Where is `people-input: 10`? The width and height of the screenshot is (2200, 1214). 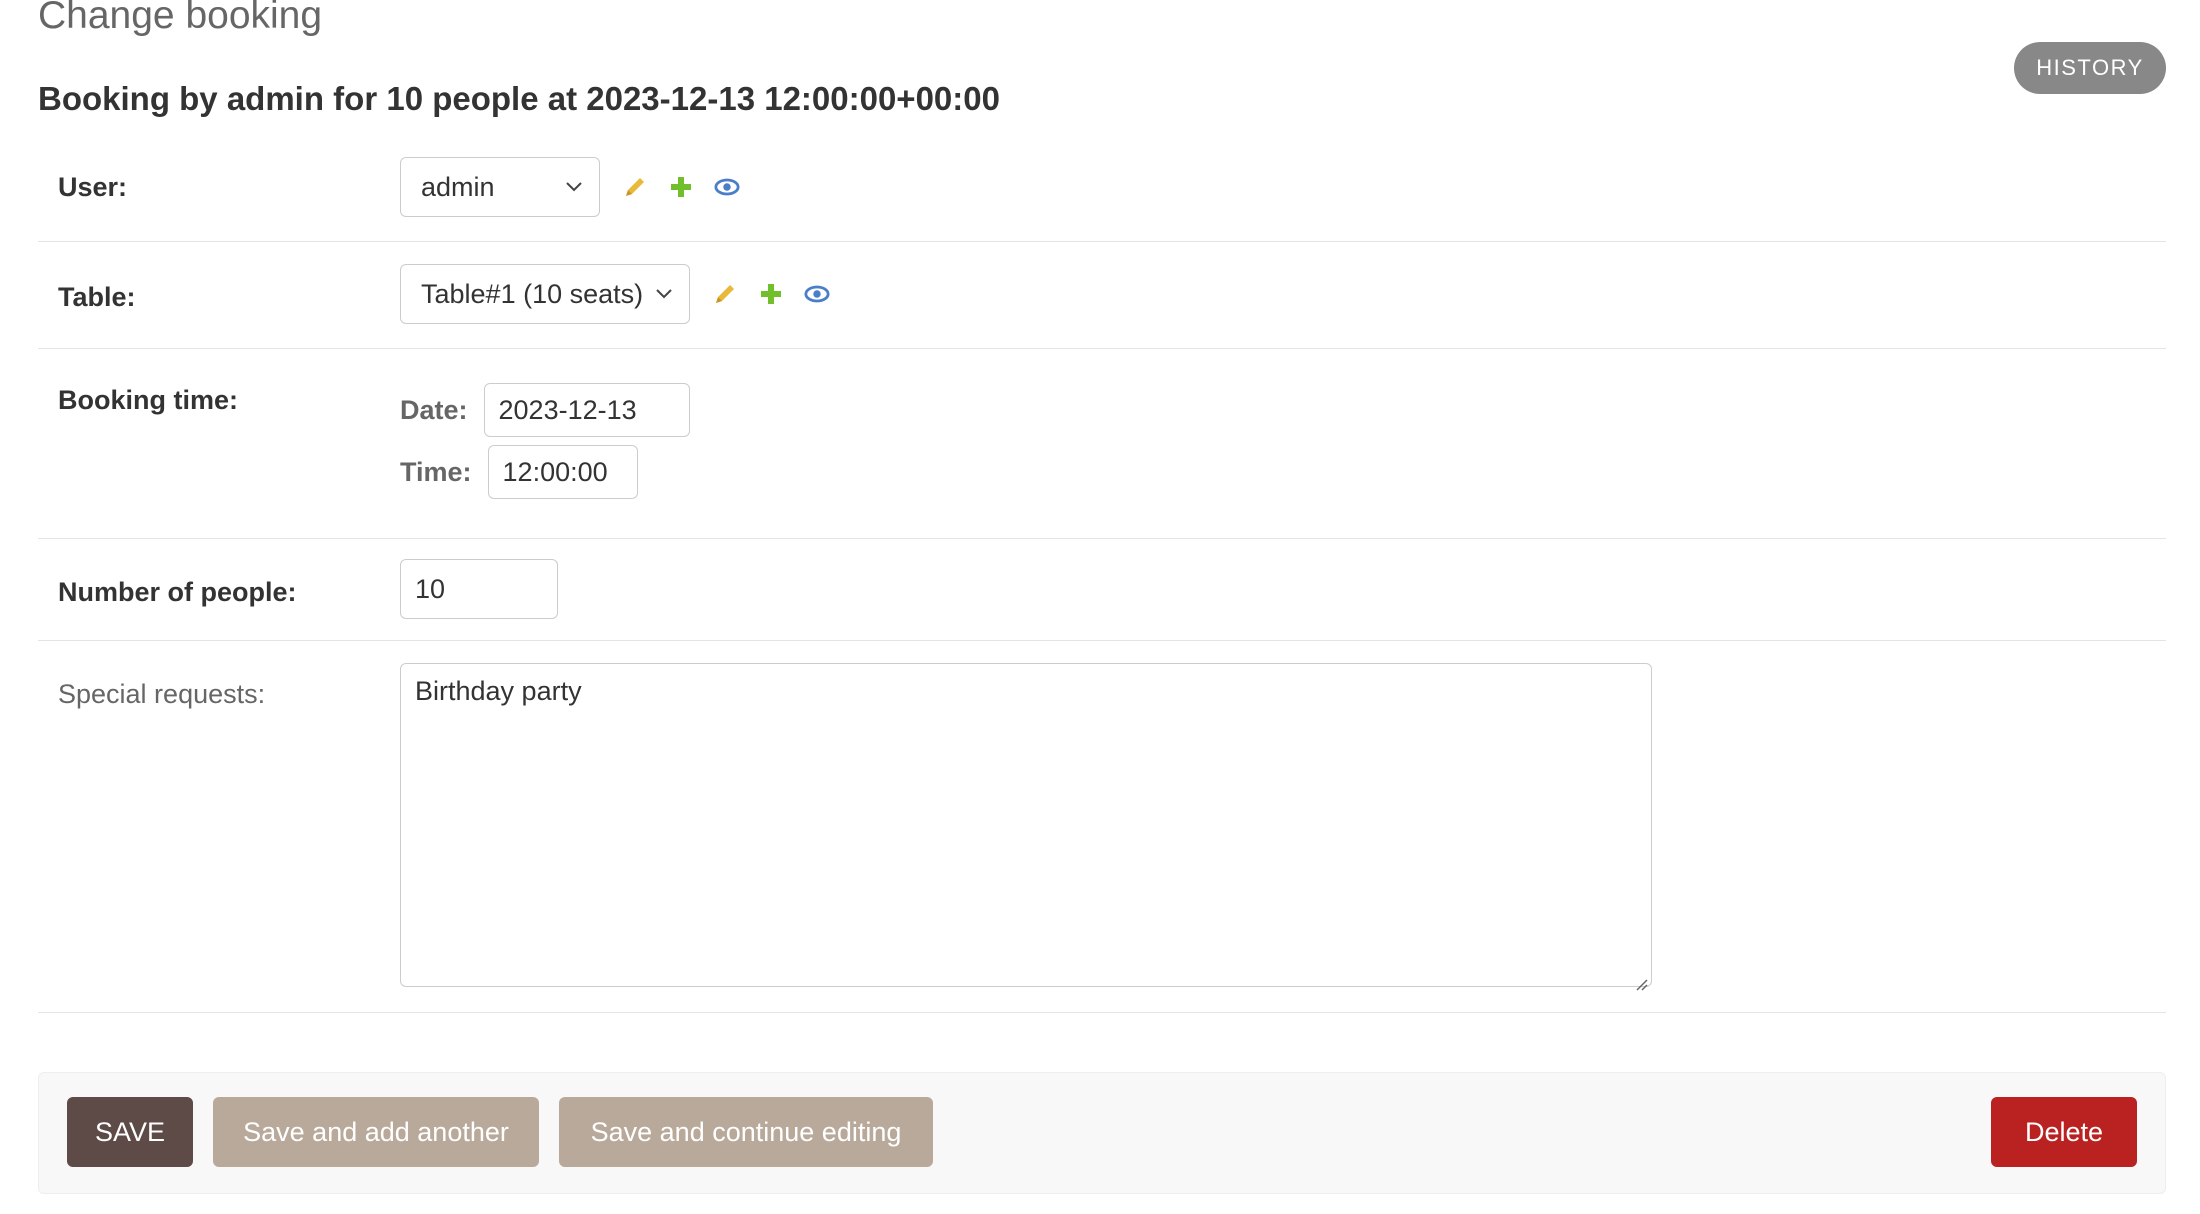
people-input: 10 is located at coordinates (479, 589).